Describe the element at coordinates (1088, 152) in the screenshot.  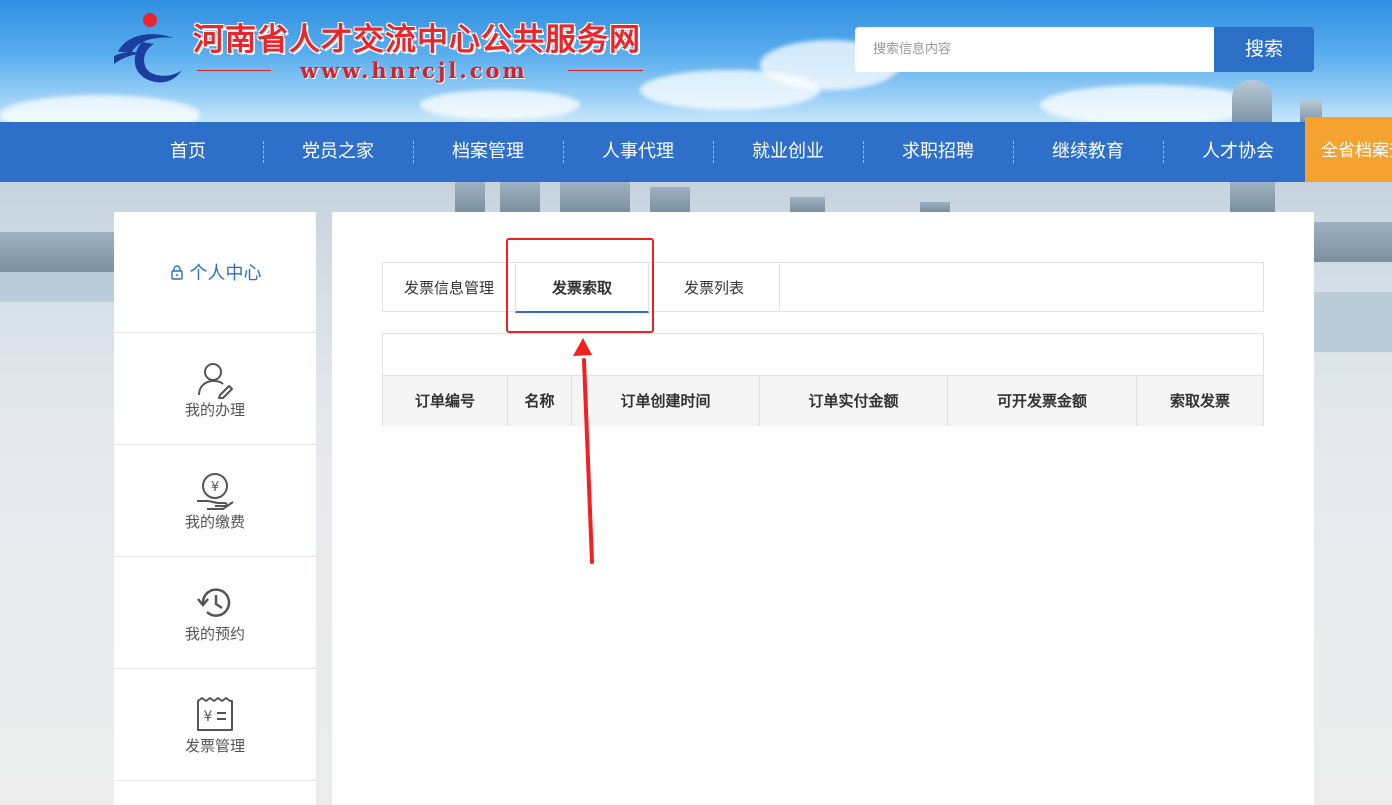
I see `nav-item-continuing-education: 继续教育` at that location.